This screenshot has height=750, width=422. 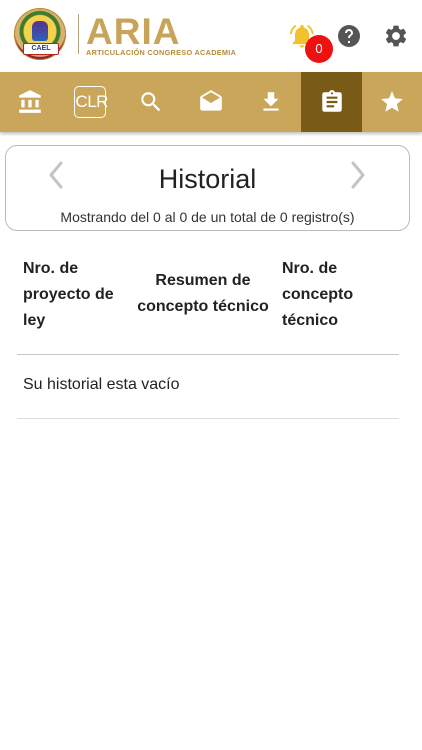 I want to click on cael-seal-logo: CAEL, so click(x=40, y=34).